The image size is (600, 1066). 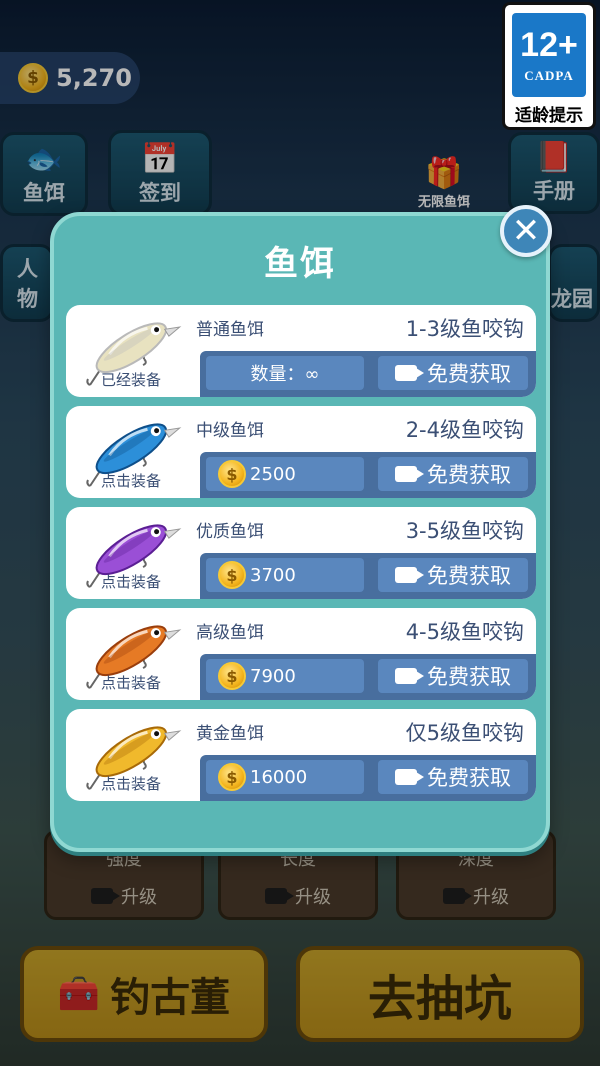 What do you see at coordinates (464, 632) in the screenshot?
I see `bait-bite-range: 4-5级鱼咬钩` at bounding box center [464, 632].